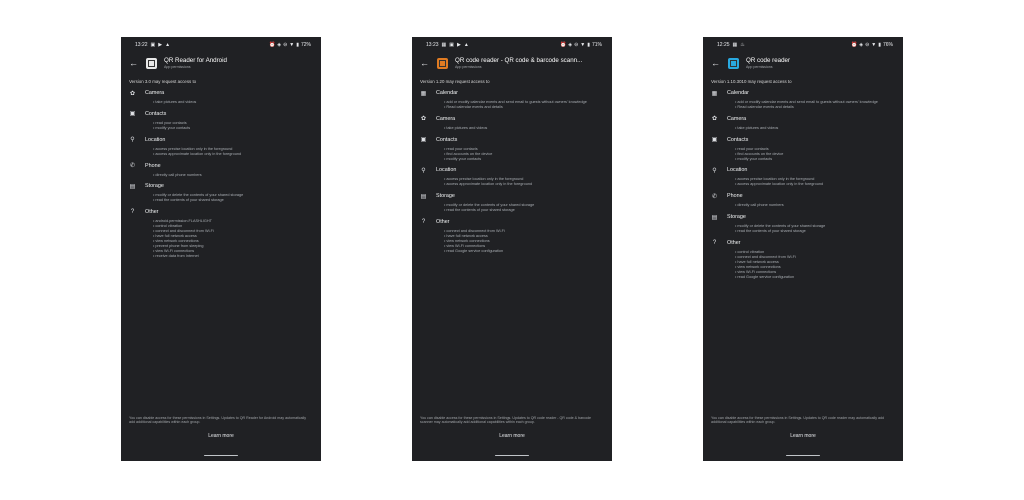 This screenshot has height=500, width=1024. What do you see at coordinates (195, 60) in the screenshot?
I see `app-title: QR Reader for Android` at bounding box center [195, 60].